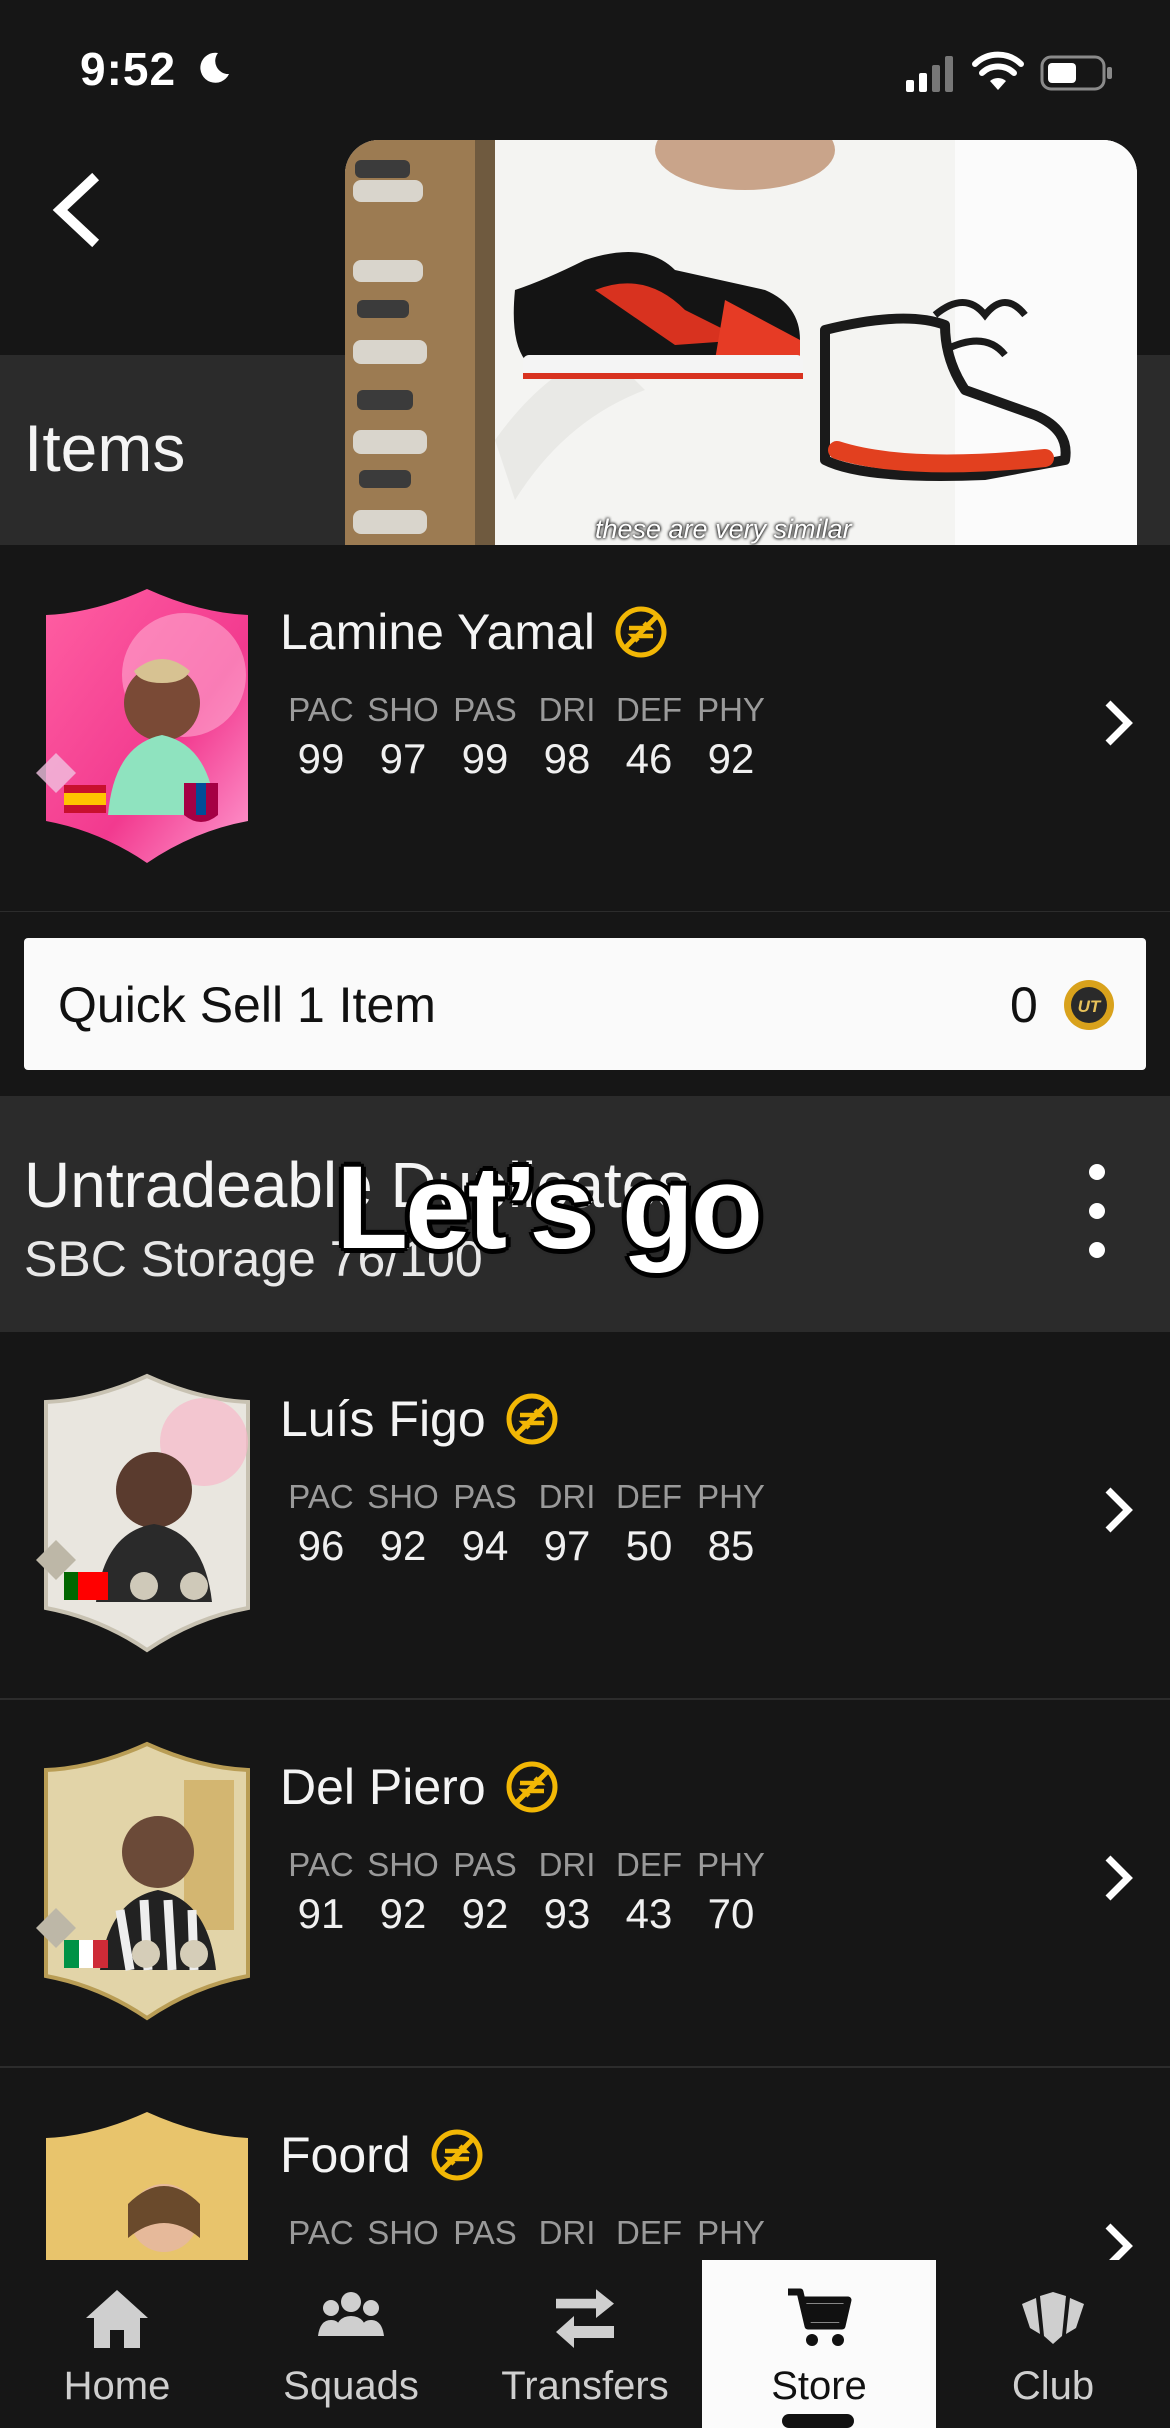 The width and height of the screenshot is (1170, 2428). What do you see at coordinates (929, 74) in the screenshot?
I see `cellular-signal-icon` at bounding box center [929, 74].